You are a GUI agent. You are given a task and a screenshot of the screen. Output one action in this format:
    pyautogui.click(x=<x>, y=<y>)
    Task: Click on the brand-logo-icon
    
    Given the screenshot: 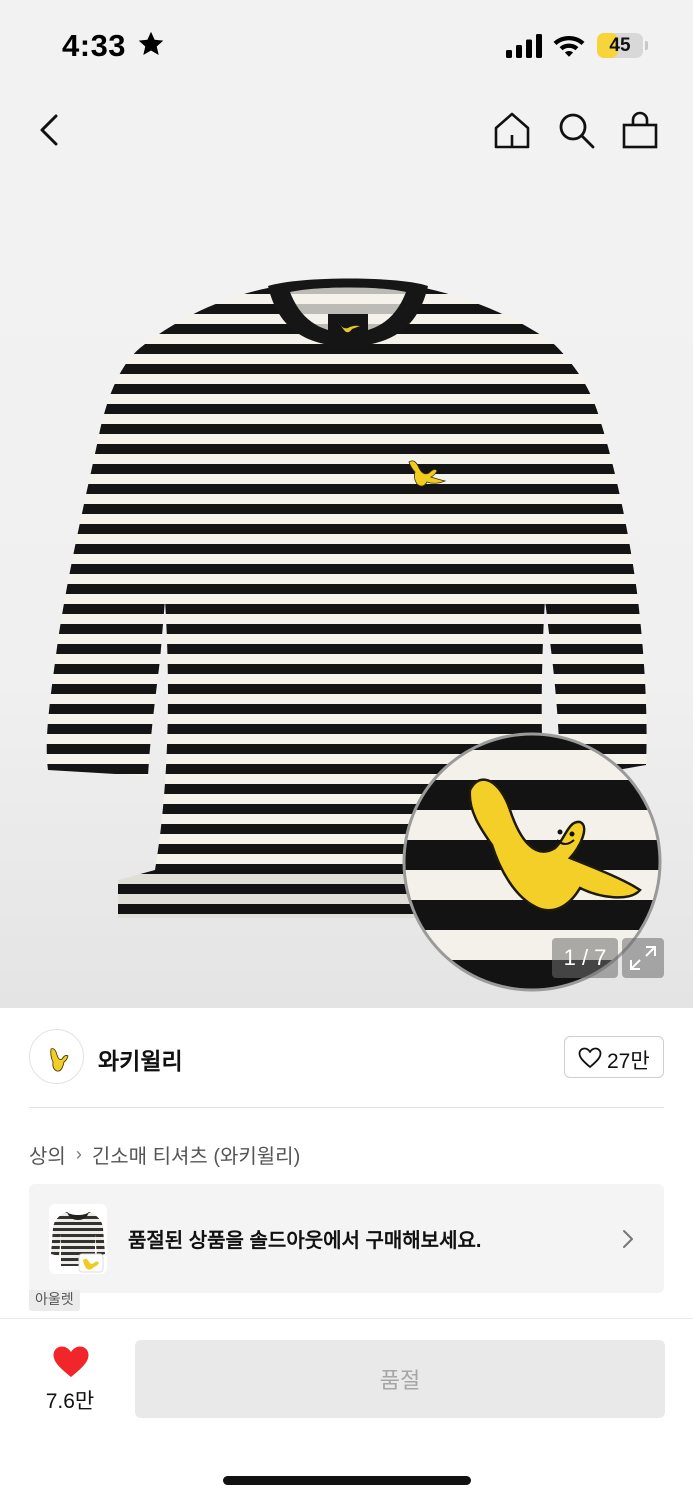 What is the action you would take?
    pyautogui.click(x=59, y=1060)
    